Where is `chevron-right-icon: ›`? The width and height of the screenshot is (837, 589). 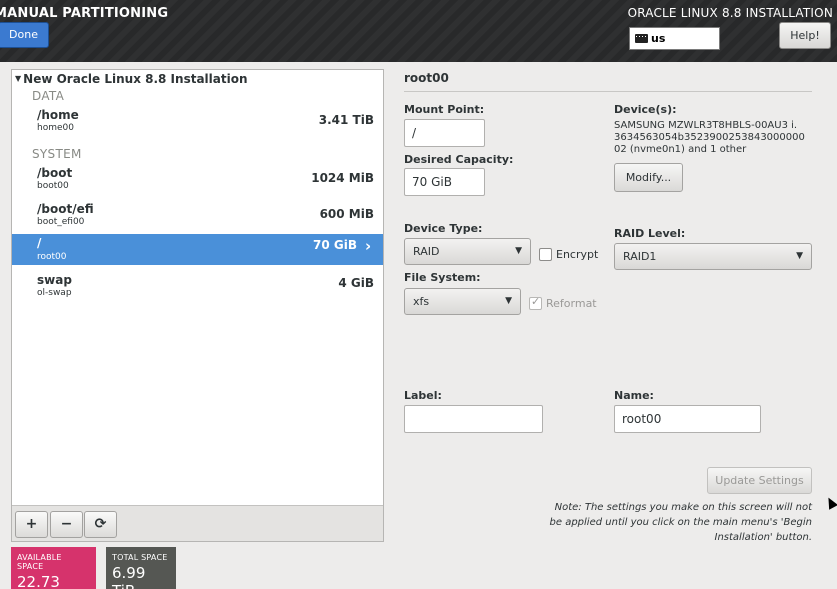
chevron-right-icon: › is located at coordinates (368, 246).